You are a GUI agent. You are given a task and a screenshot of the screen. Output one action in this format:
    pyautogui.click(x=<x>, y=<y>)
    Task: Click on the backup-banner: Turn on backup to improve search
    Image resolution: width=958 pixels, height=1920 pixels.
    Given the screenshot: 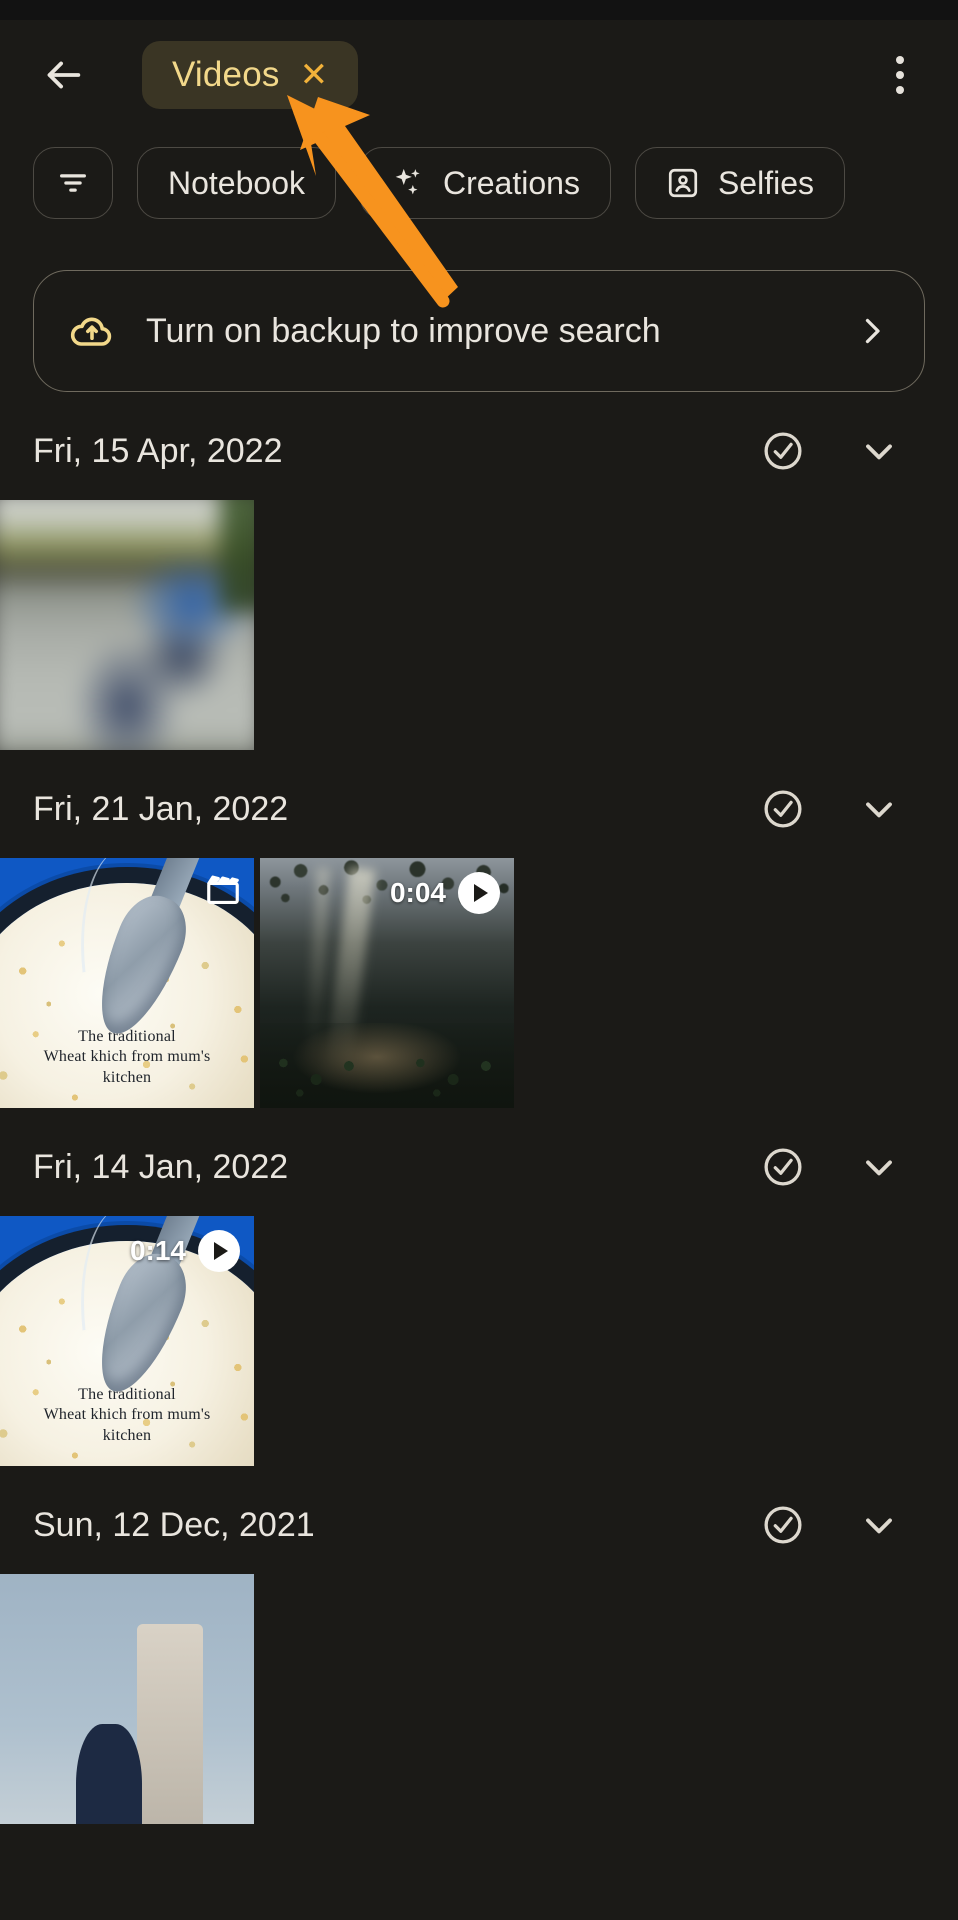 What is the action you would take?
    pyautogui.click(x=479, y=331)
    